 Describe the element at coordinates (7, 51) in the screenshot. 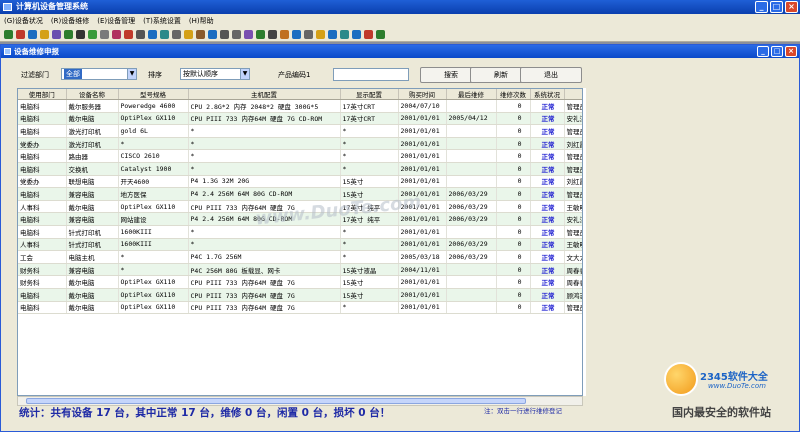

I see `window-icon` at that location.